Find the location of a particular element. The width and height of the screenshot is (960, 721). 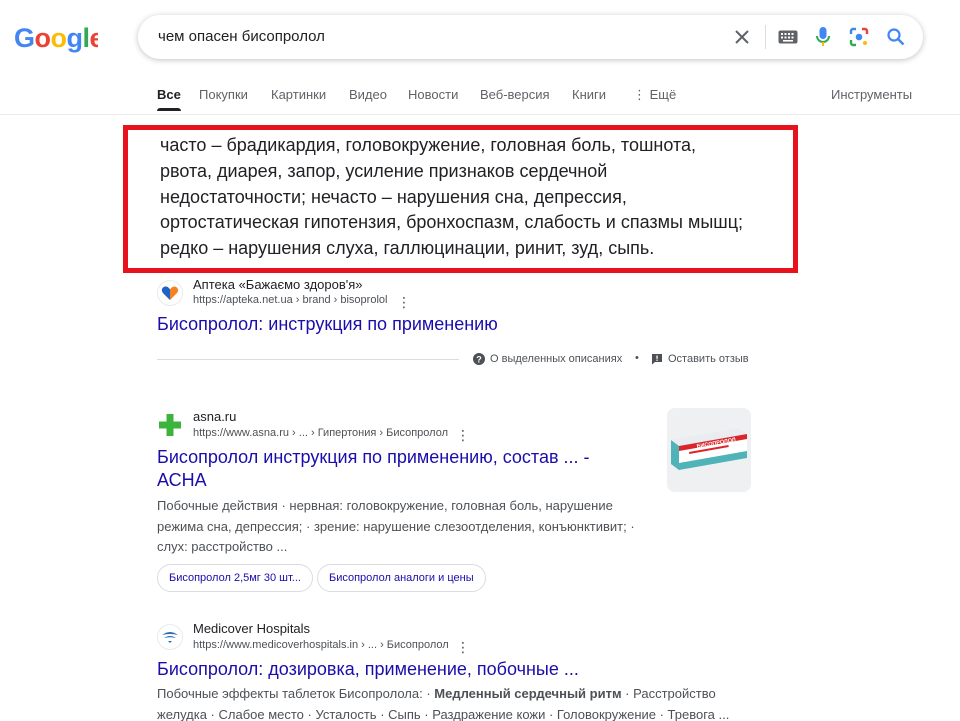

keyboard-icon is located at coordinates (788, 37).